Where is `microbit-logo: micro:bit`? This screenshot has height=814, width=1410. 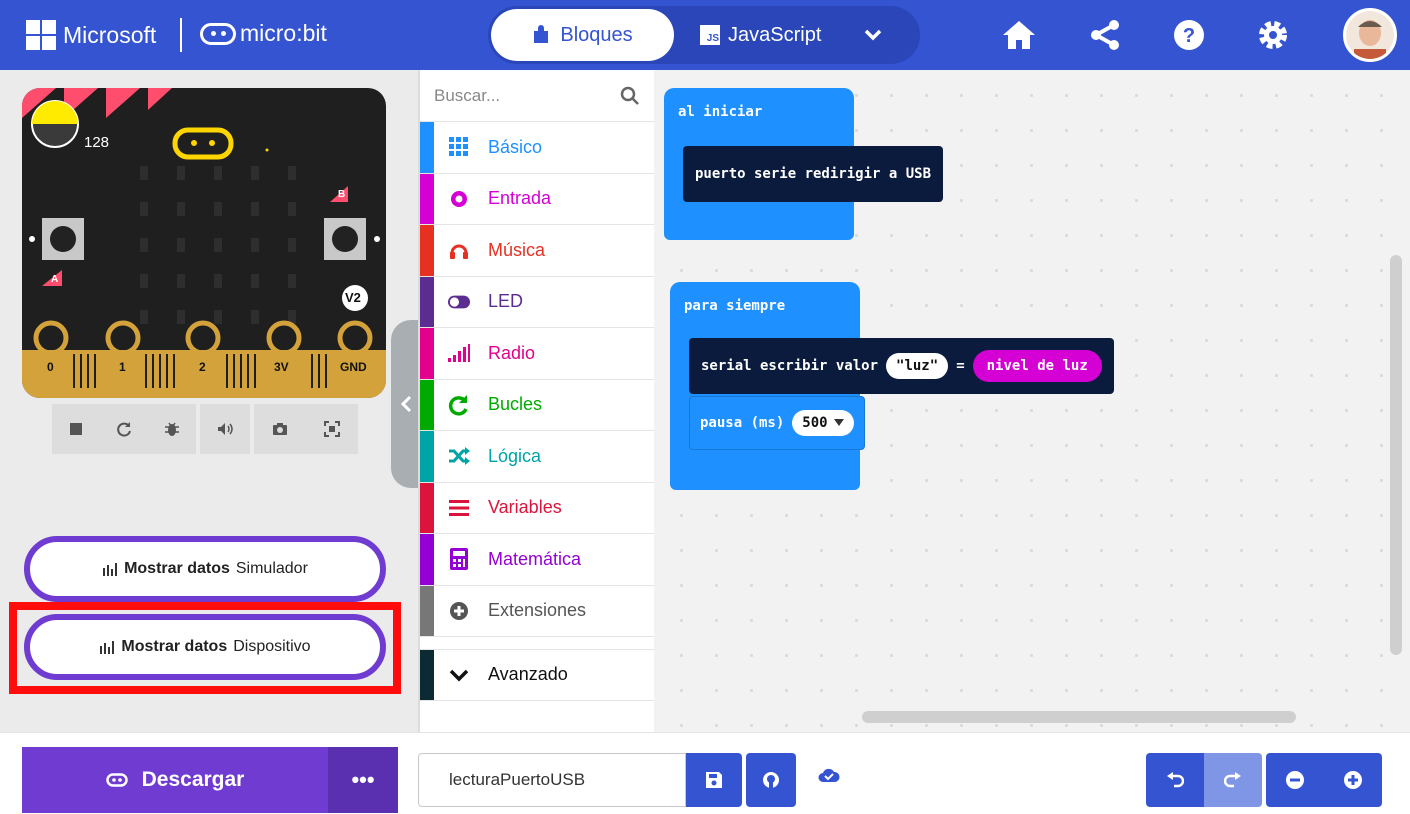 microbit-logo: micro:bit is located at coordinates (263, 33).